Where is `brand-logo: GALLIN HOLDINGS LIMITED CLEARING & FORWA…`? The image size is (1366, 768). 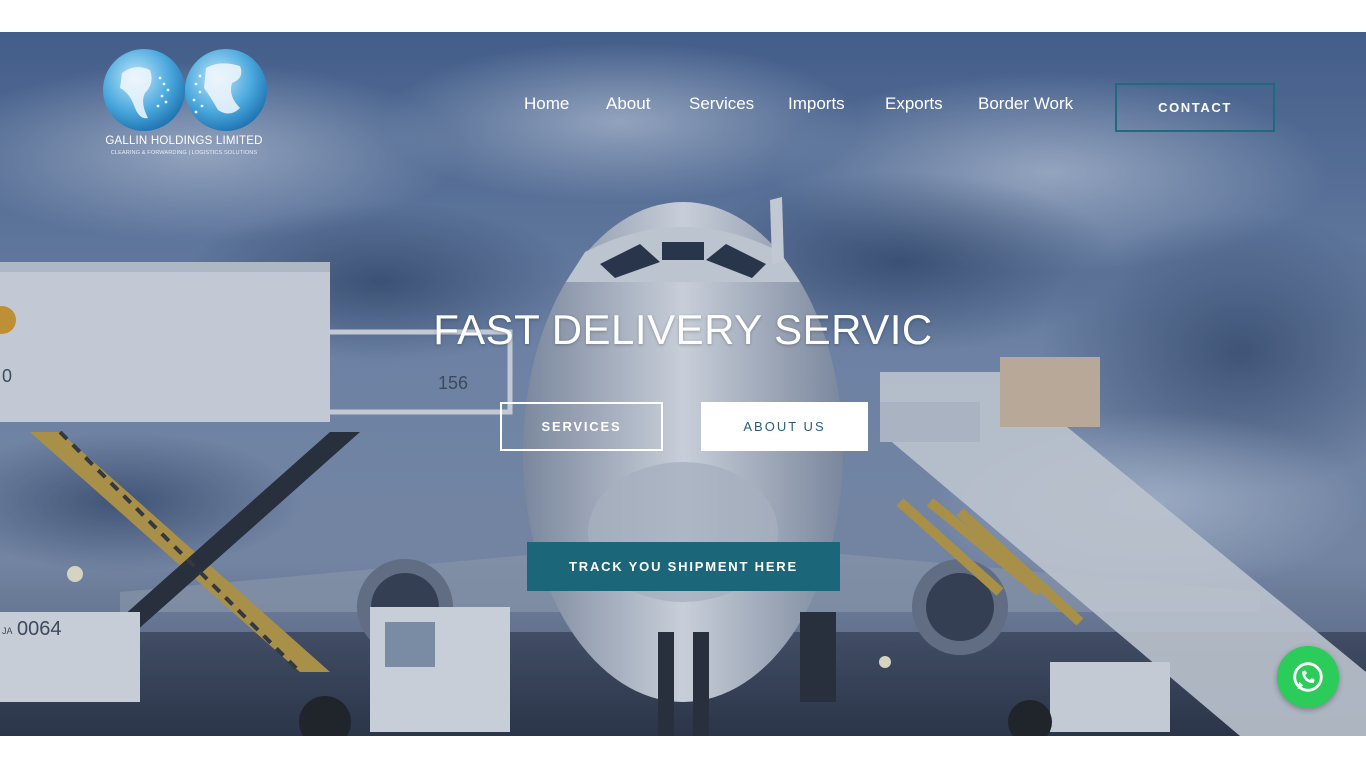 brand-logo: GALLIN HOLDINGS LIMITED CLEARING & FORWA… is located at coordinates (184, 104).